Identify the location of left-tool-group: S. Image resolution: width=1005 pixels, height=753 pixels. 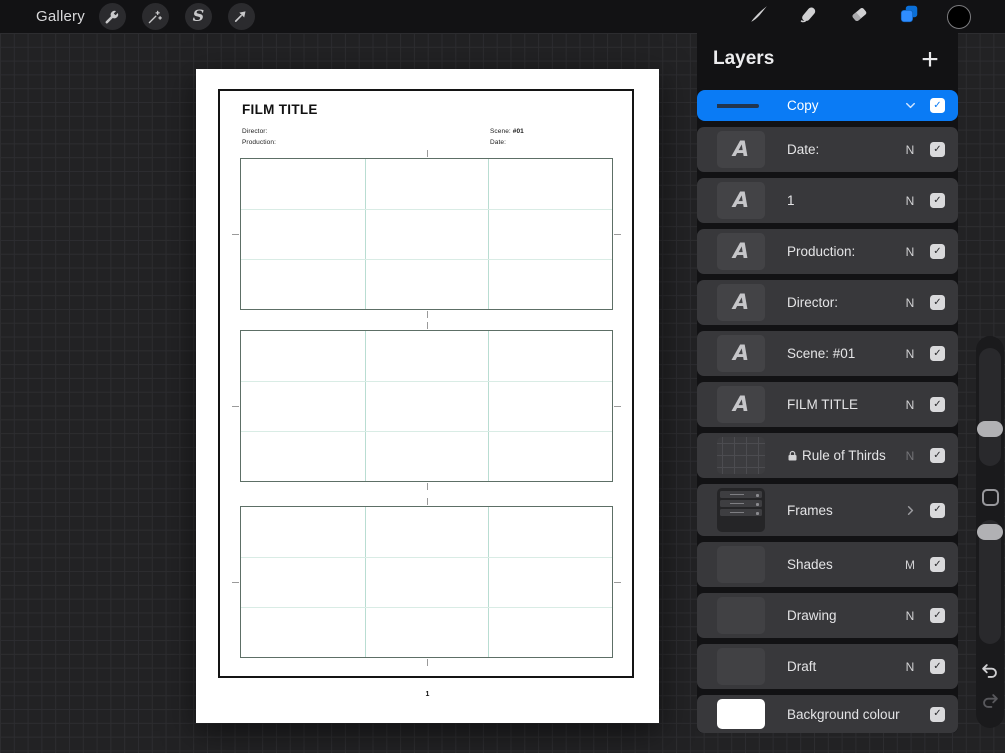
(176, 16).